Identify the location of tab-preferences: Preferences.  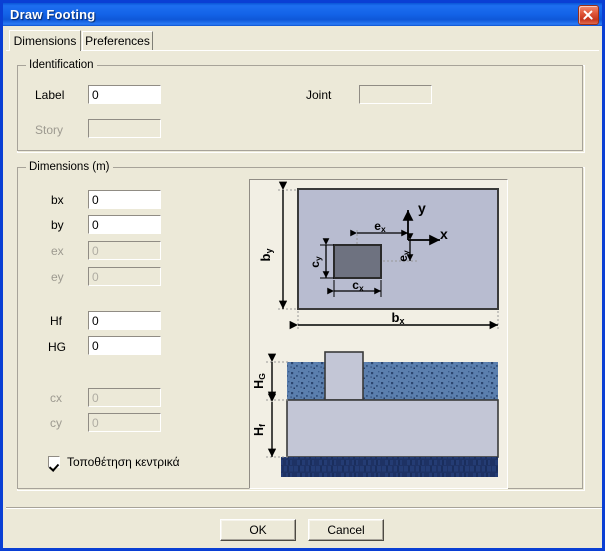
(117, 40).